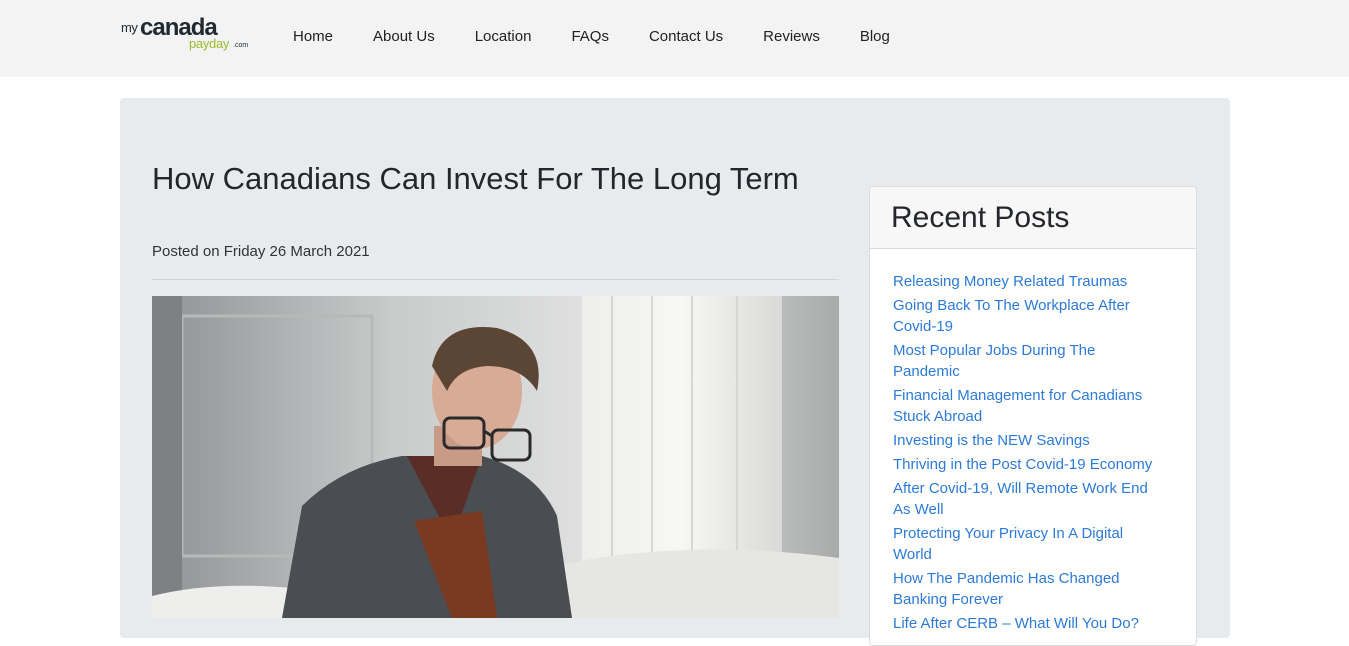 This screenshot has width=1349, height=646. I want to click on recent-post-link: Thriving in the Post Covid-19 Economy, so click(1022, 464).